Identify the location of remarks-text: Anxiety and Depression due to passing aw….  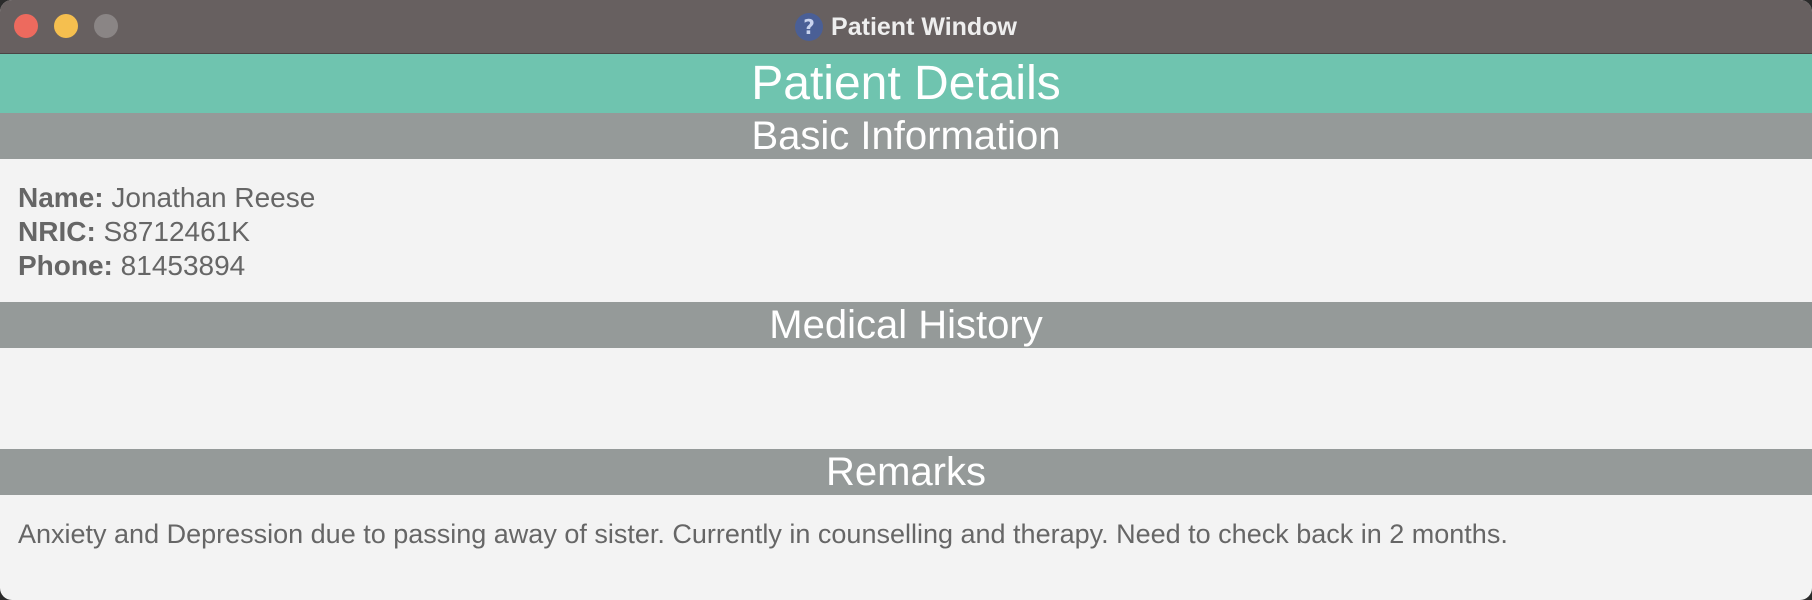
(763, 534).